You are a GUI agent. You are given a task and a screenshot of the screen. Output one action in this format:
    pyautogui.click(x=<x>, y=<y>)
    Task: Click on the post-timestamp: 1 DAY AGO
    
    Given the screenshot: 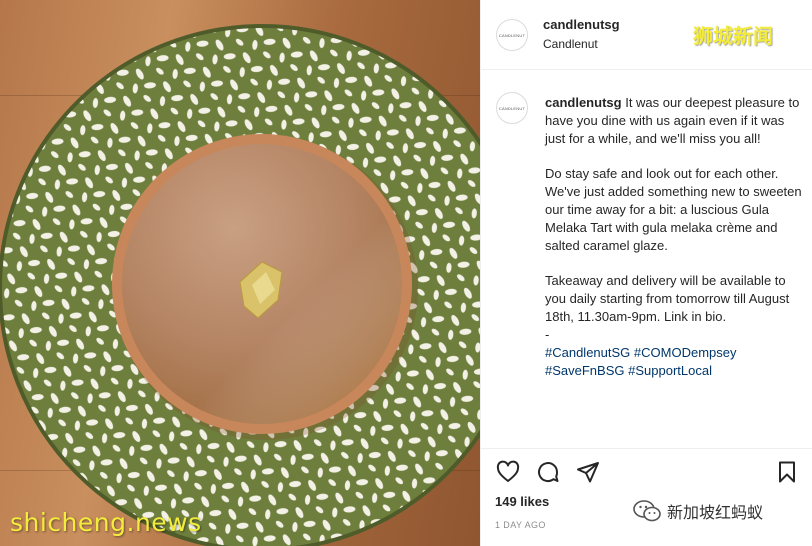 What is the action you would take?
    pyautogui.click(x=520, y=525)
    